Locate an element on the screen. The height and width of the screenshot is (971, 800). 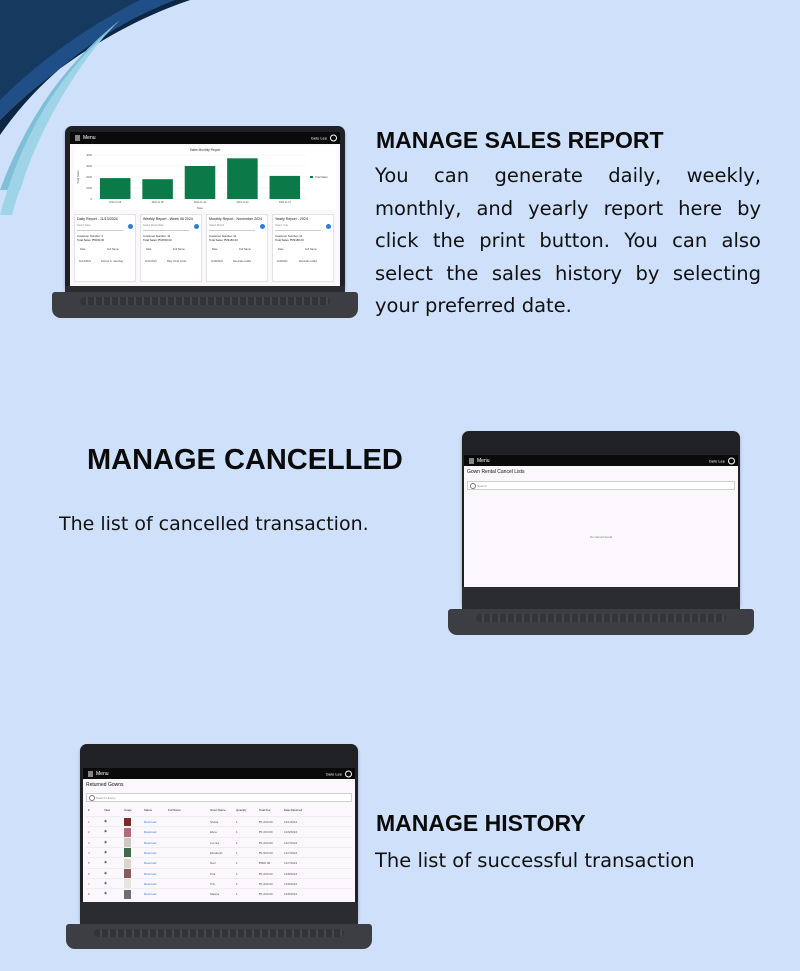
y-tick-label: 3000 is located at coordinates (89, 166).